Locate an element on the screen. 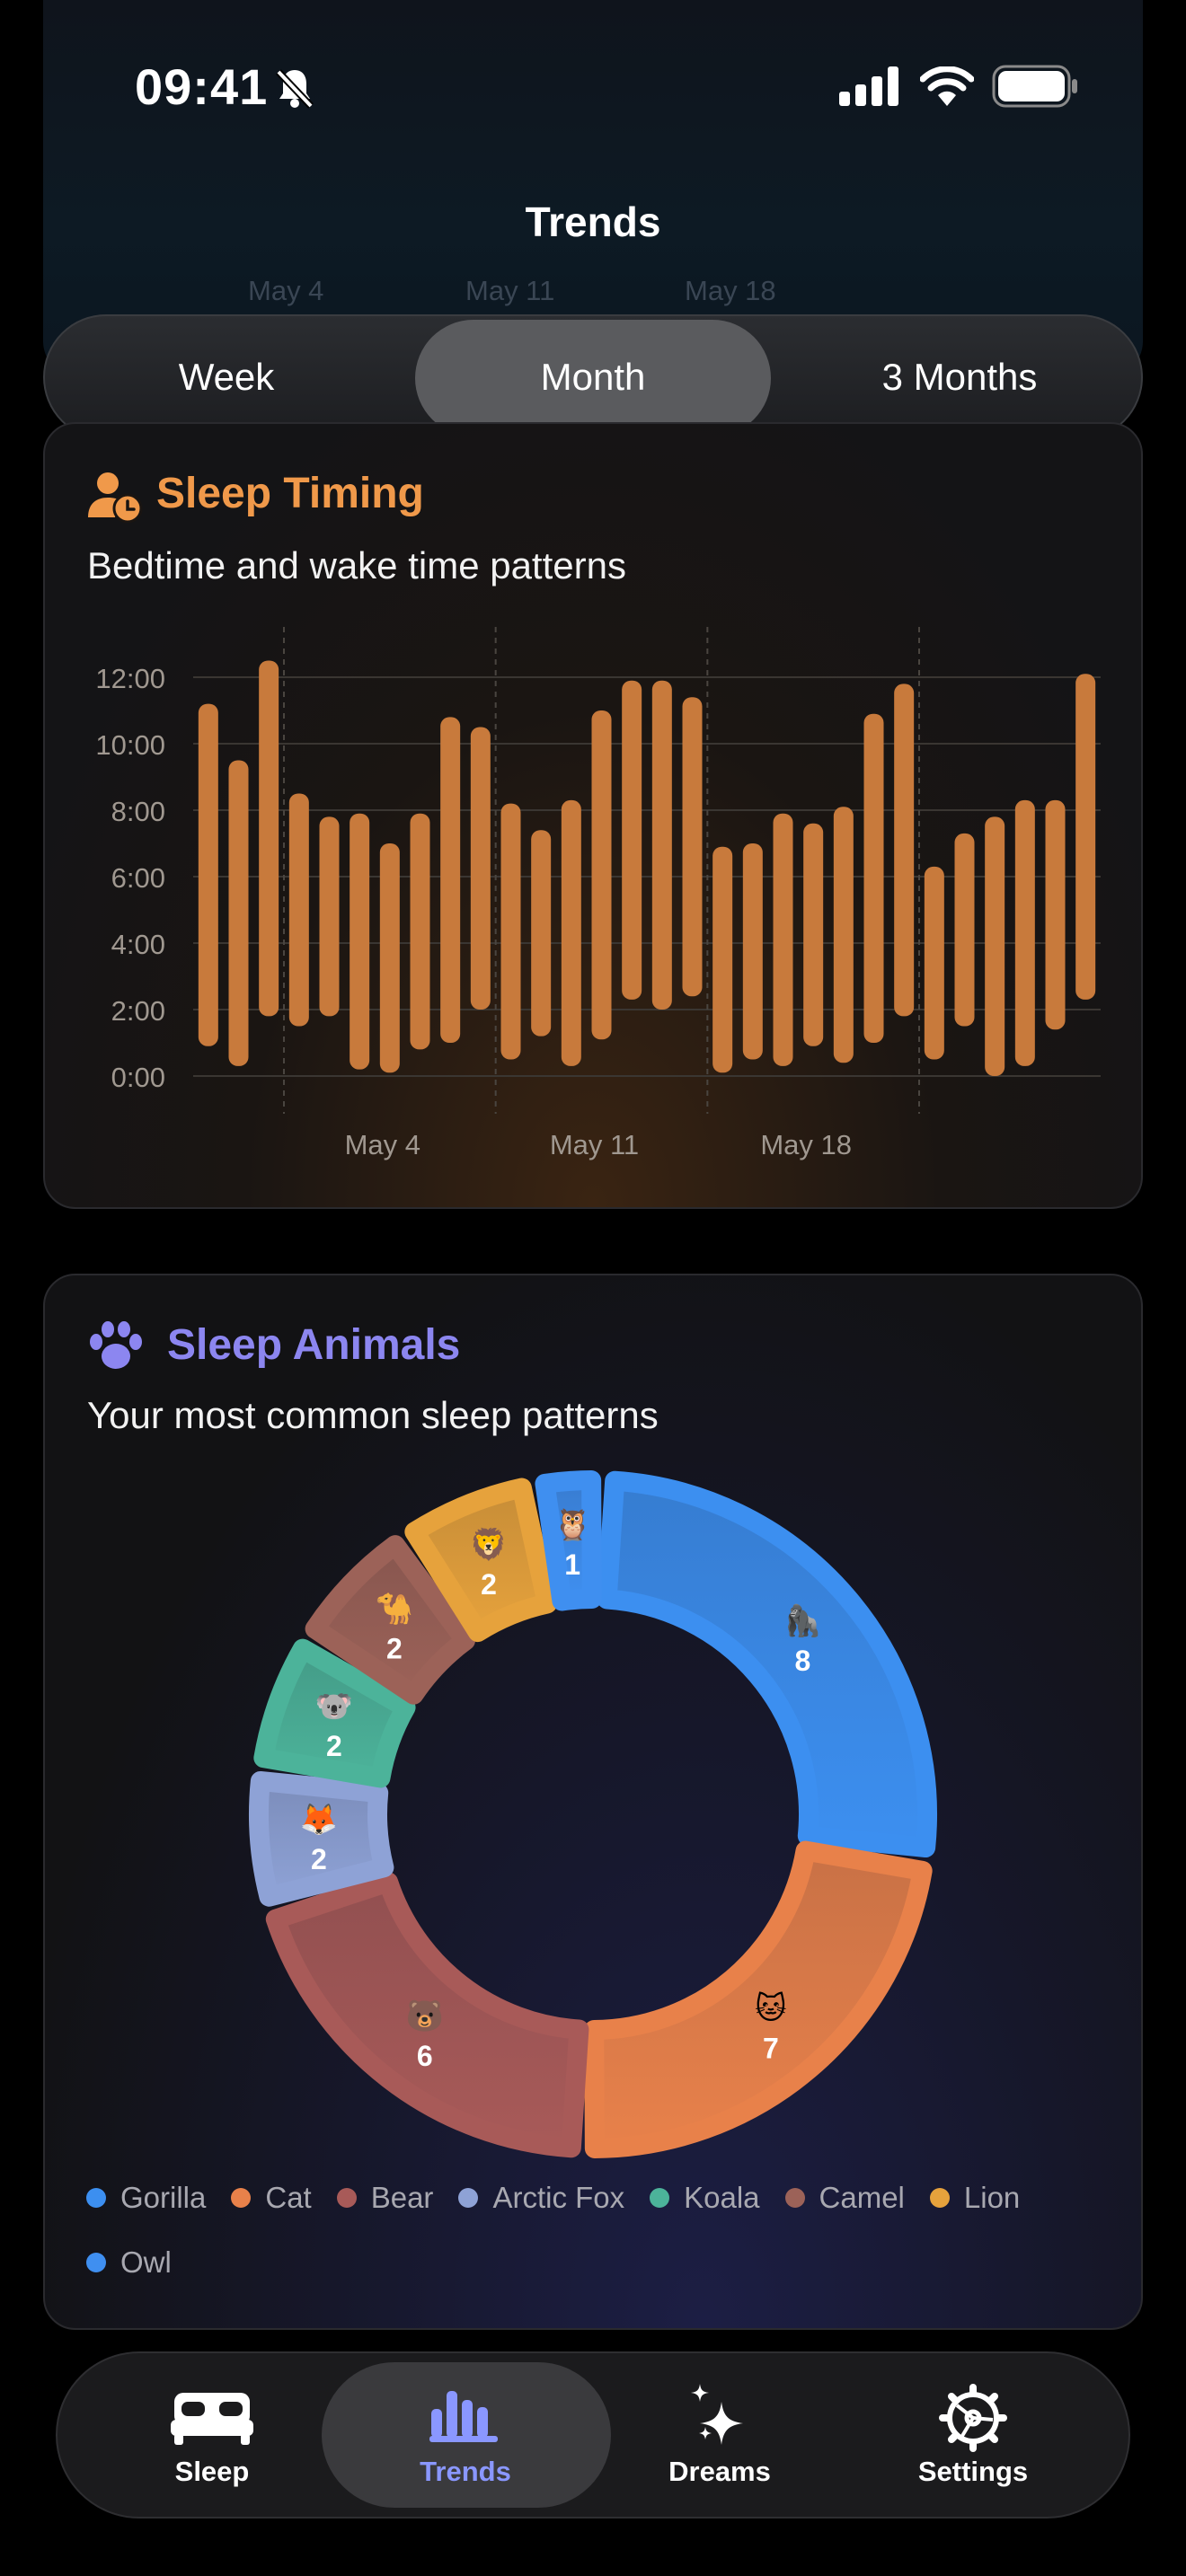 This screenshot has width=1186, height=2576. slice-emoji: 🐱 is located at coordinates (770, 2007).